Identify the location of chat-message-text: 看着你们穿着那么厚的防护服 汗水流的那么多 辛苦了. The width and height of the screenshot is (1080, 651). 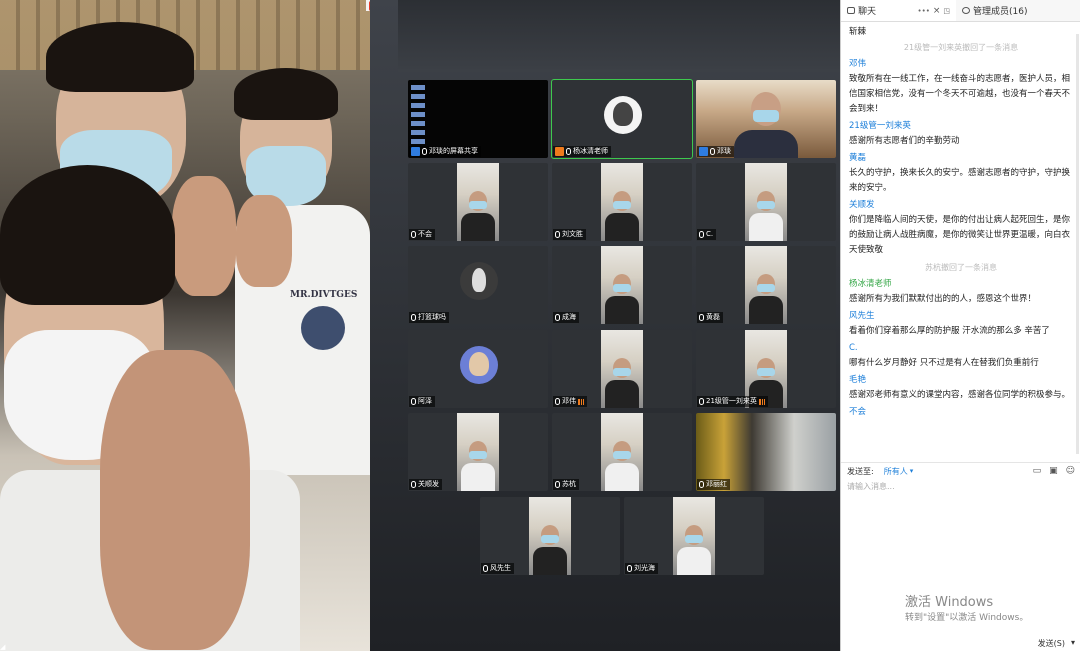
(949, 331).